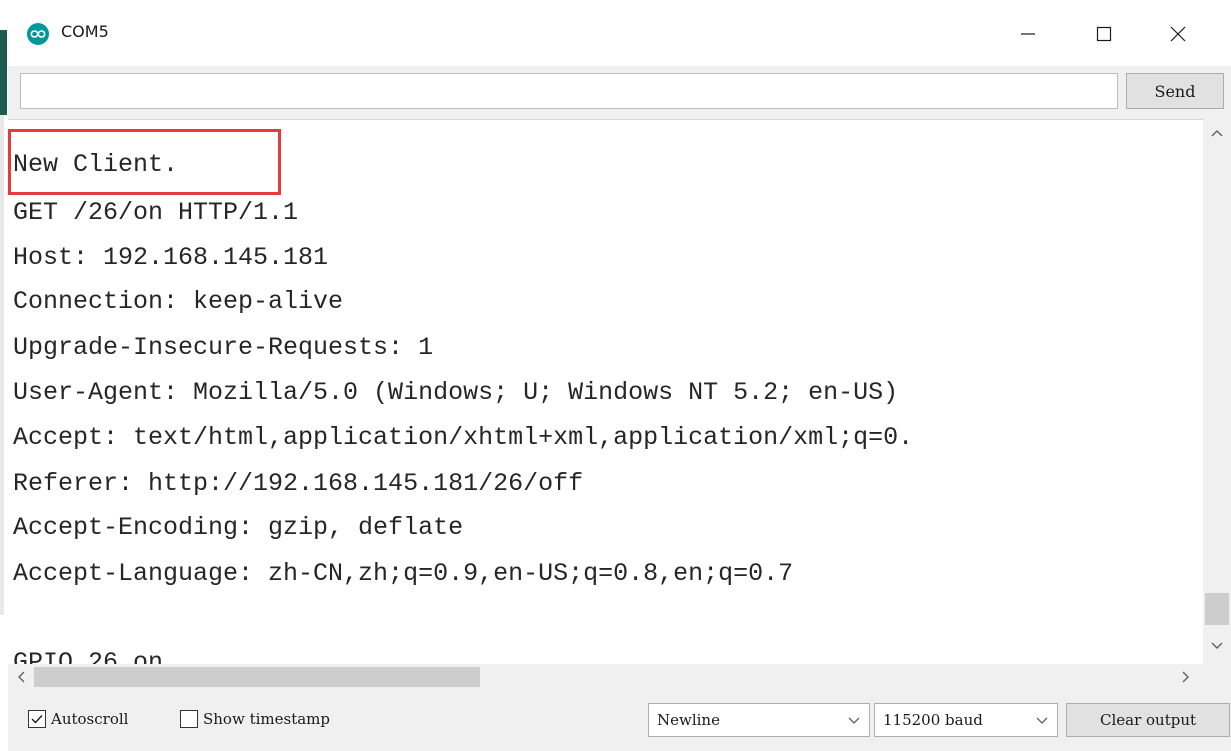 The height and width of the screenshot is (751, 1231). I want to click on line-ending-value: Newline, so click(688, 720).